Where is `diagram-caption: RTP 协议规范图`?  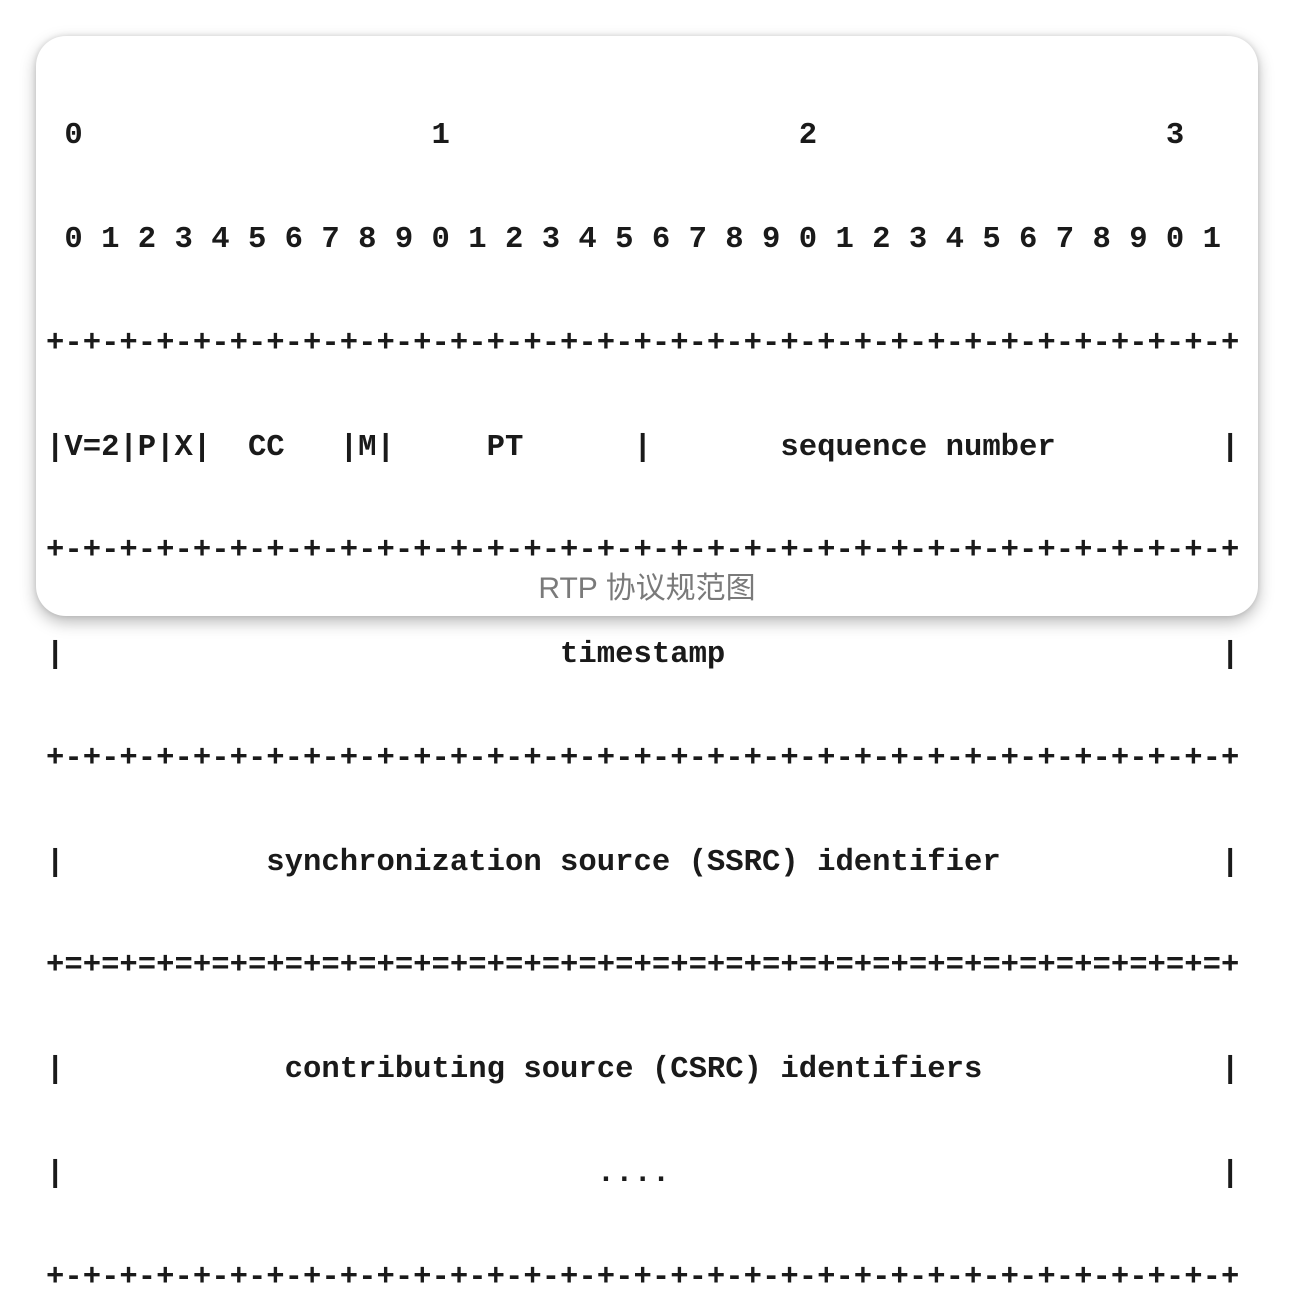 diagram-caption: RTP 协议规范图 is located at coordinates (647, 588).